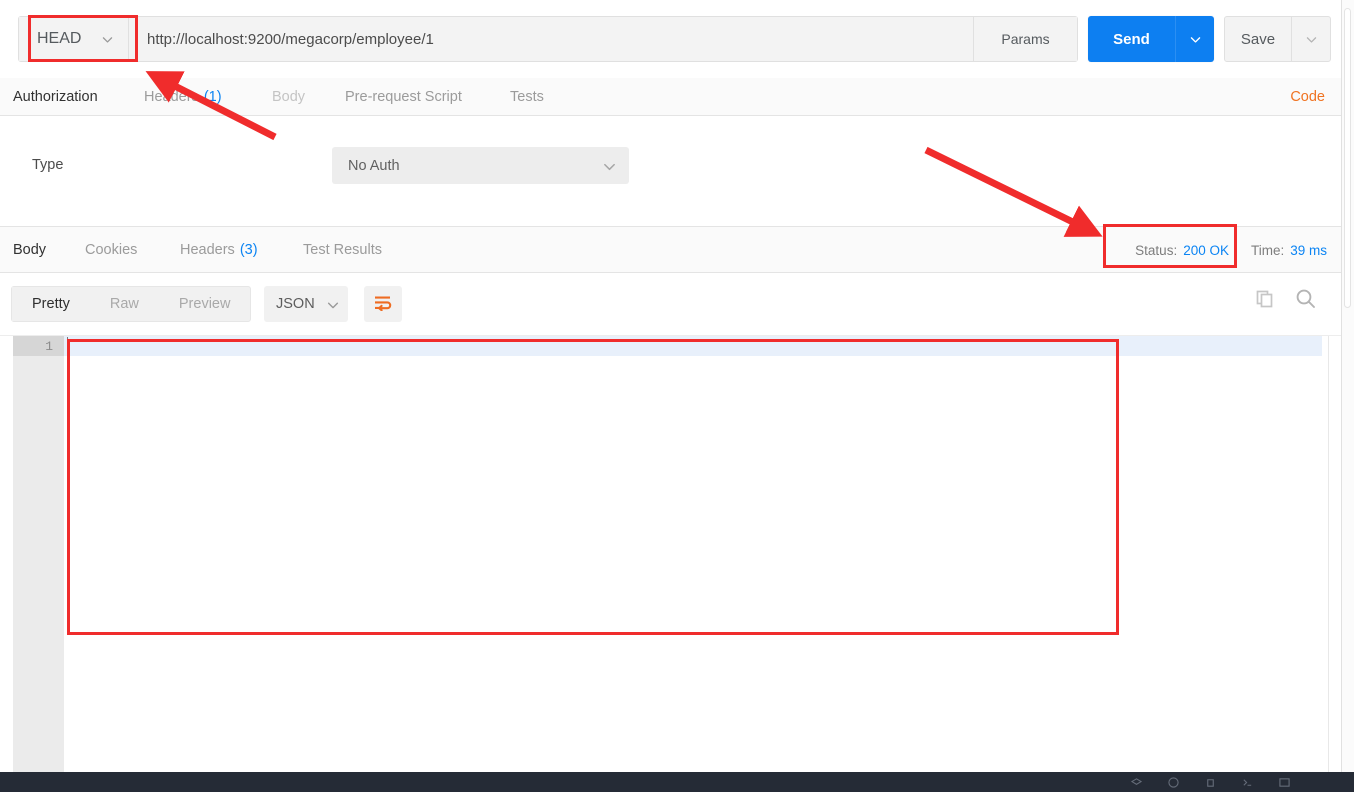 Image resolution: width=1354 pixels, height=792 pixels. Describe the element at coordinates (59, 38) in the screenshot. I see `http-method-label: HEAD` at that location.